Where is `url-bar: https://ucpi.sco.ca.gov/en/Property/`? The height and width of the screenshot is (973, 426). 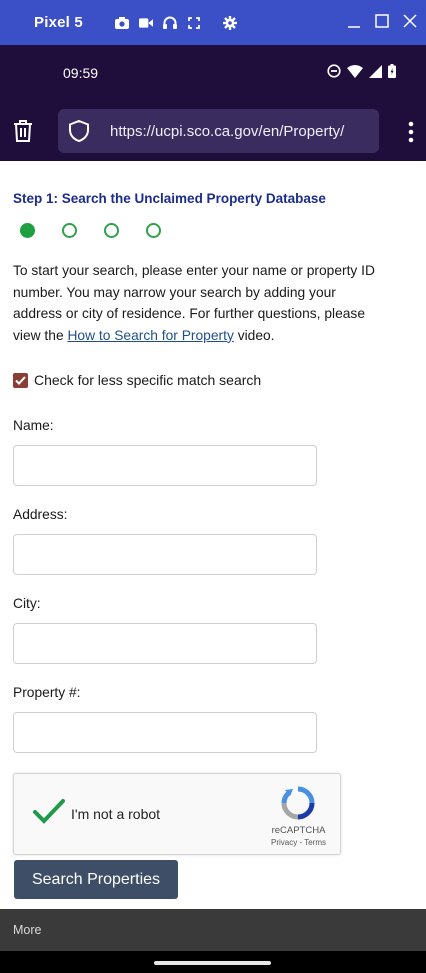
url-bar: https://ucpi.sco.ca.gov/en/Property/ is located at coordinates (218, 131).